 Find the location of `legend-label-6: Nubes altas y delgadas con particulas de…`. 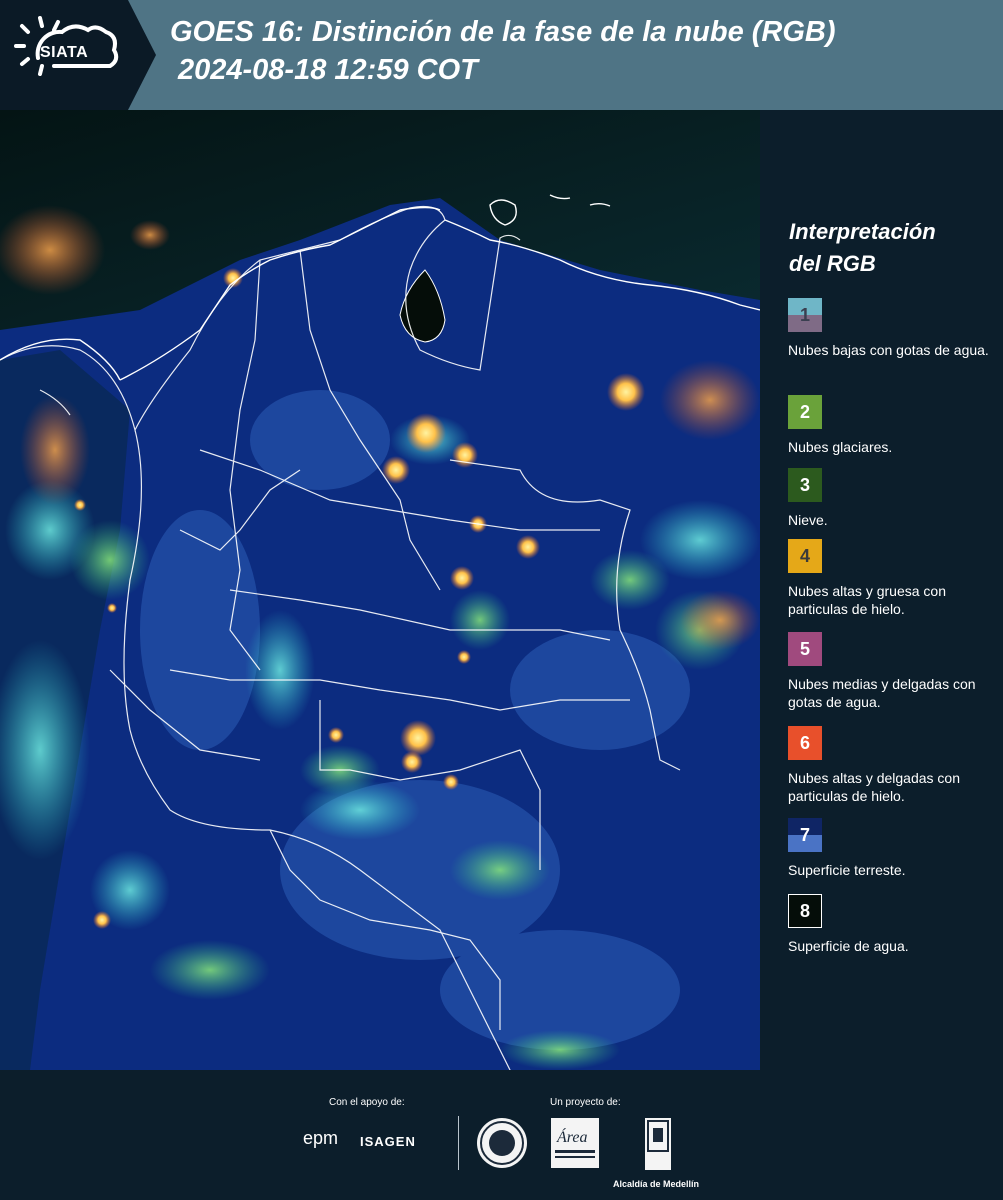

legend-label-6: Nubes altas y delgadas con particulas de… is located at coordinates (874, 787).